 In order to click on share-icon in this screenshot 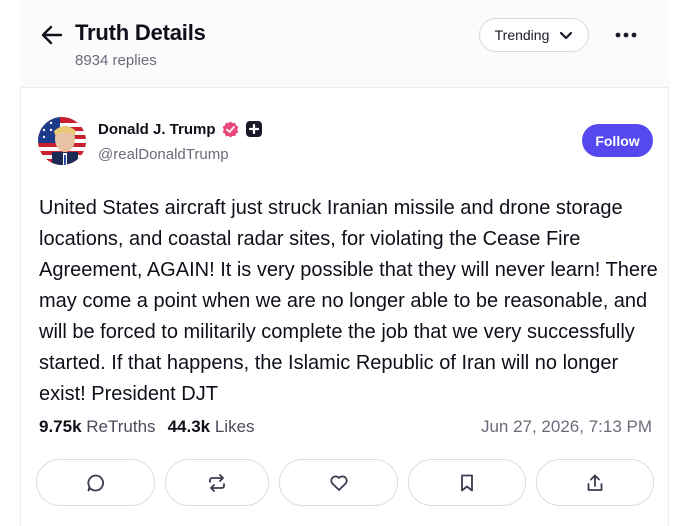, I will do `click(595, 482)`.